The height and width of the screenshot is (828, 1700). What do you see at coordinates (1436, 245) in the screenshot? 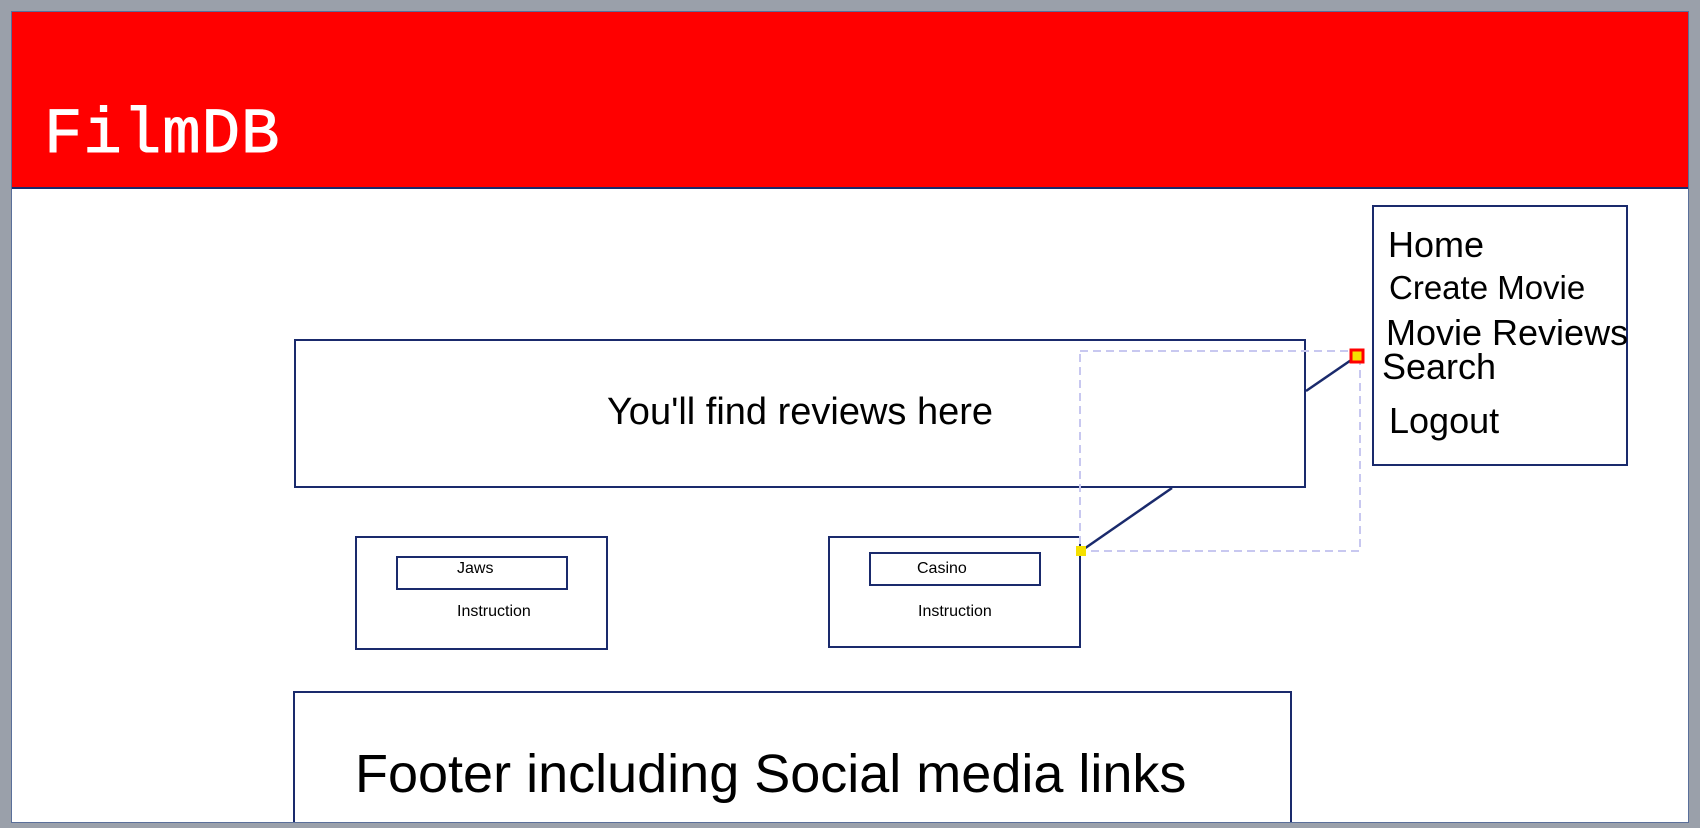
I see `nav-item-home: Home` at bounding box center [1436, 245].